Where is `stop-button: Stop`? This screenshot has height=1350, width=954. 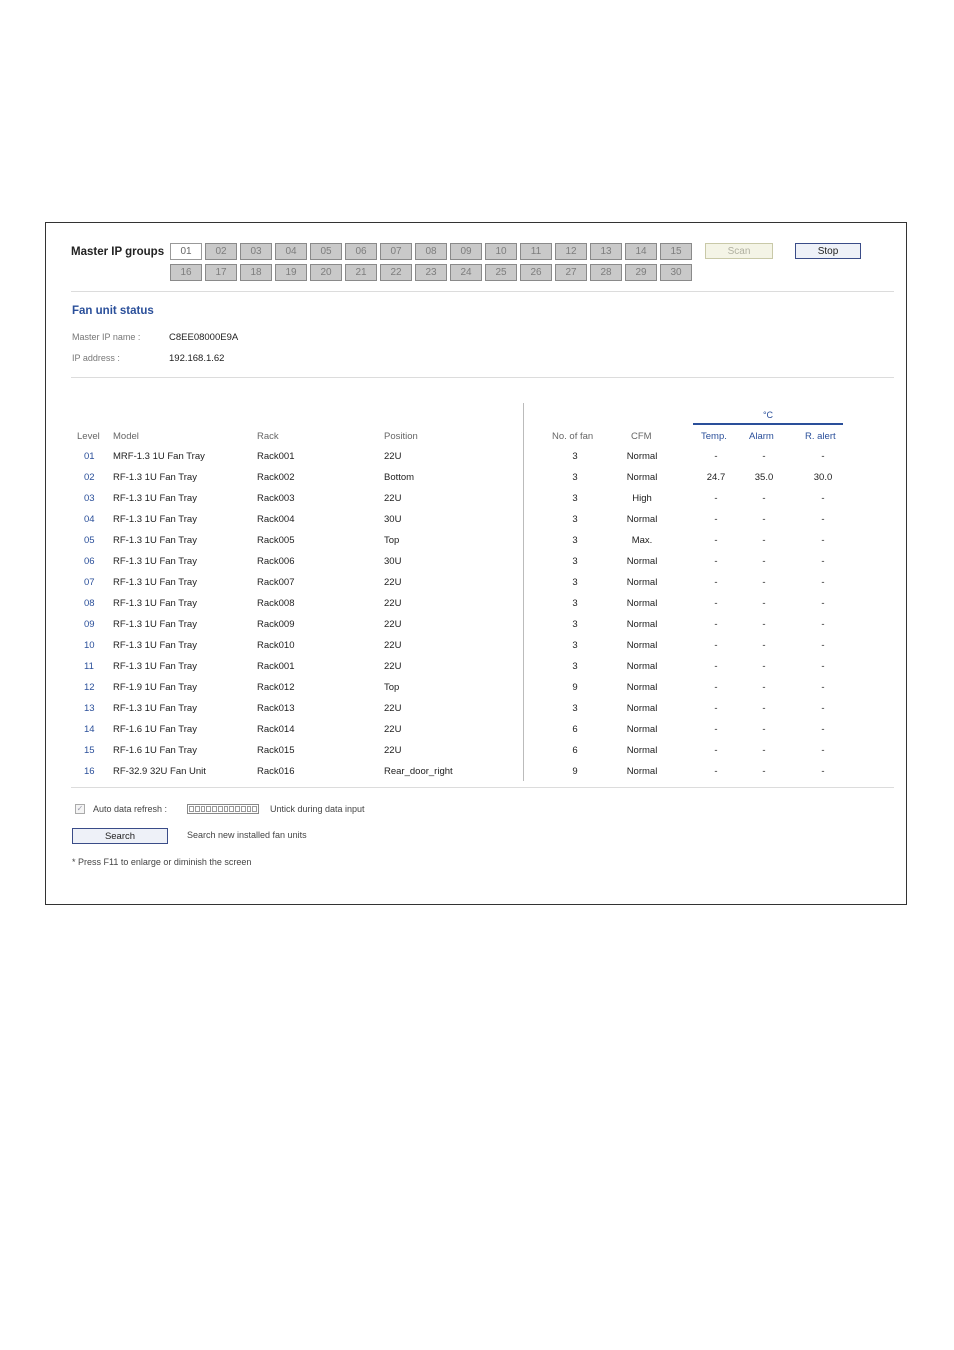
stop-button: Stop is located at coordinates (828, 251).